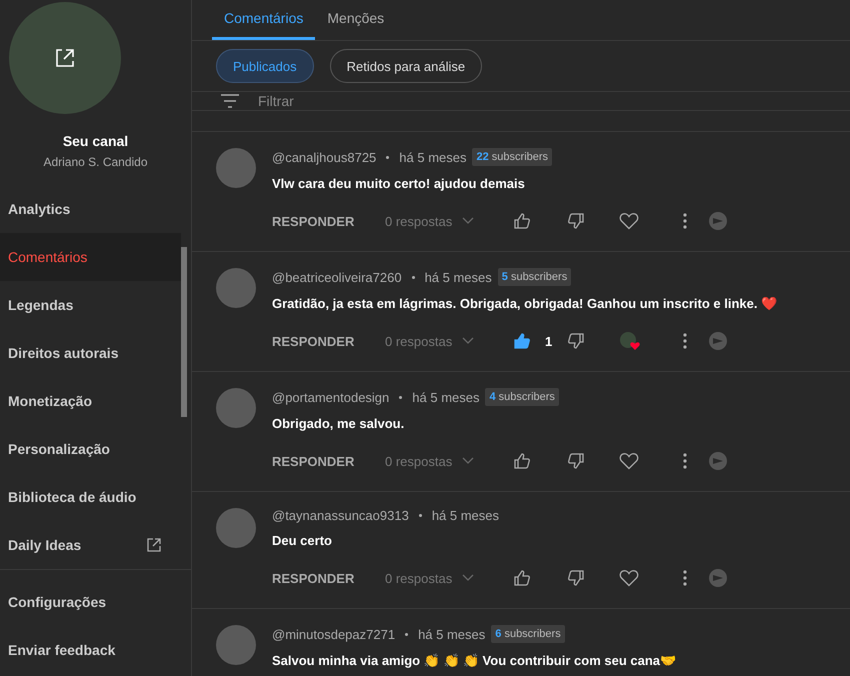 The height and width of the screenshot is (676, 850). Describe the element at coordinates (512, 157) in the screenshot. I see `subscriber-badge: 22 subscribers` at that location.